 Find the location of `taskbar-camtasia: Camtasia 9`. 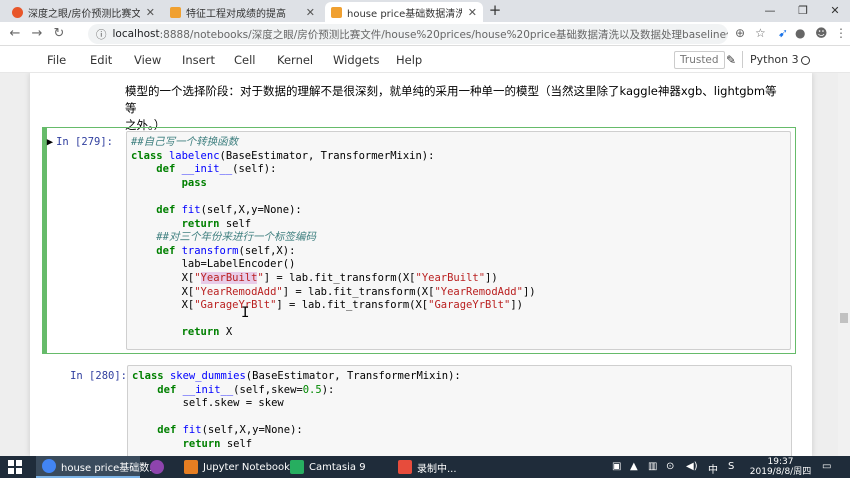

taskbar-camtasia: Camtasia 9 is located at coordinates (334, 467).